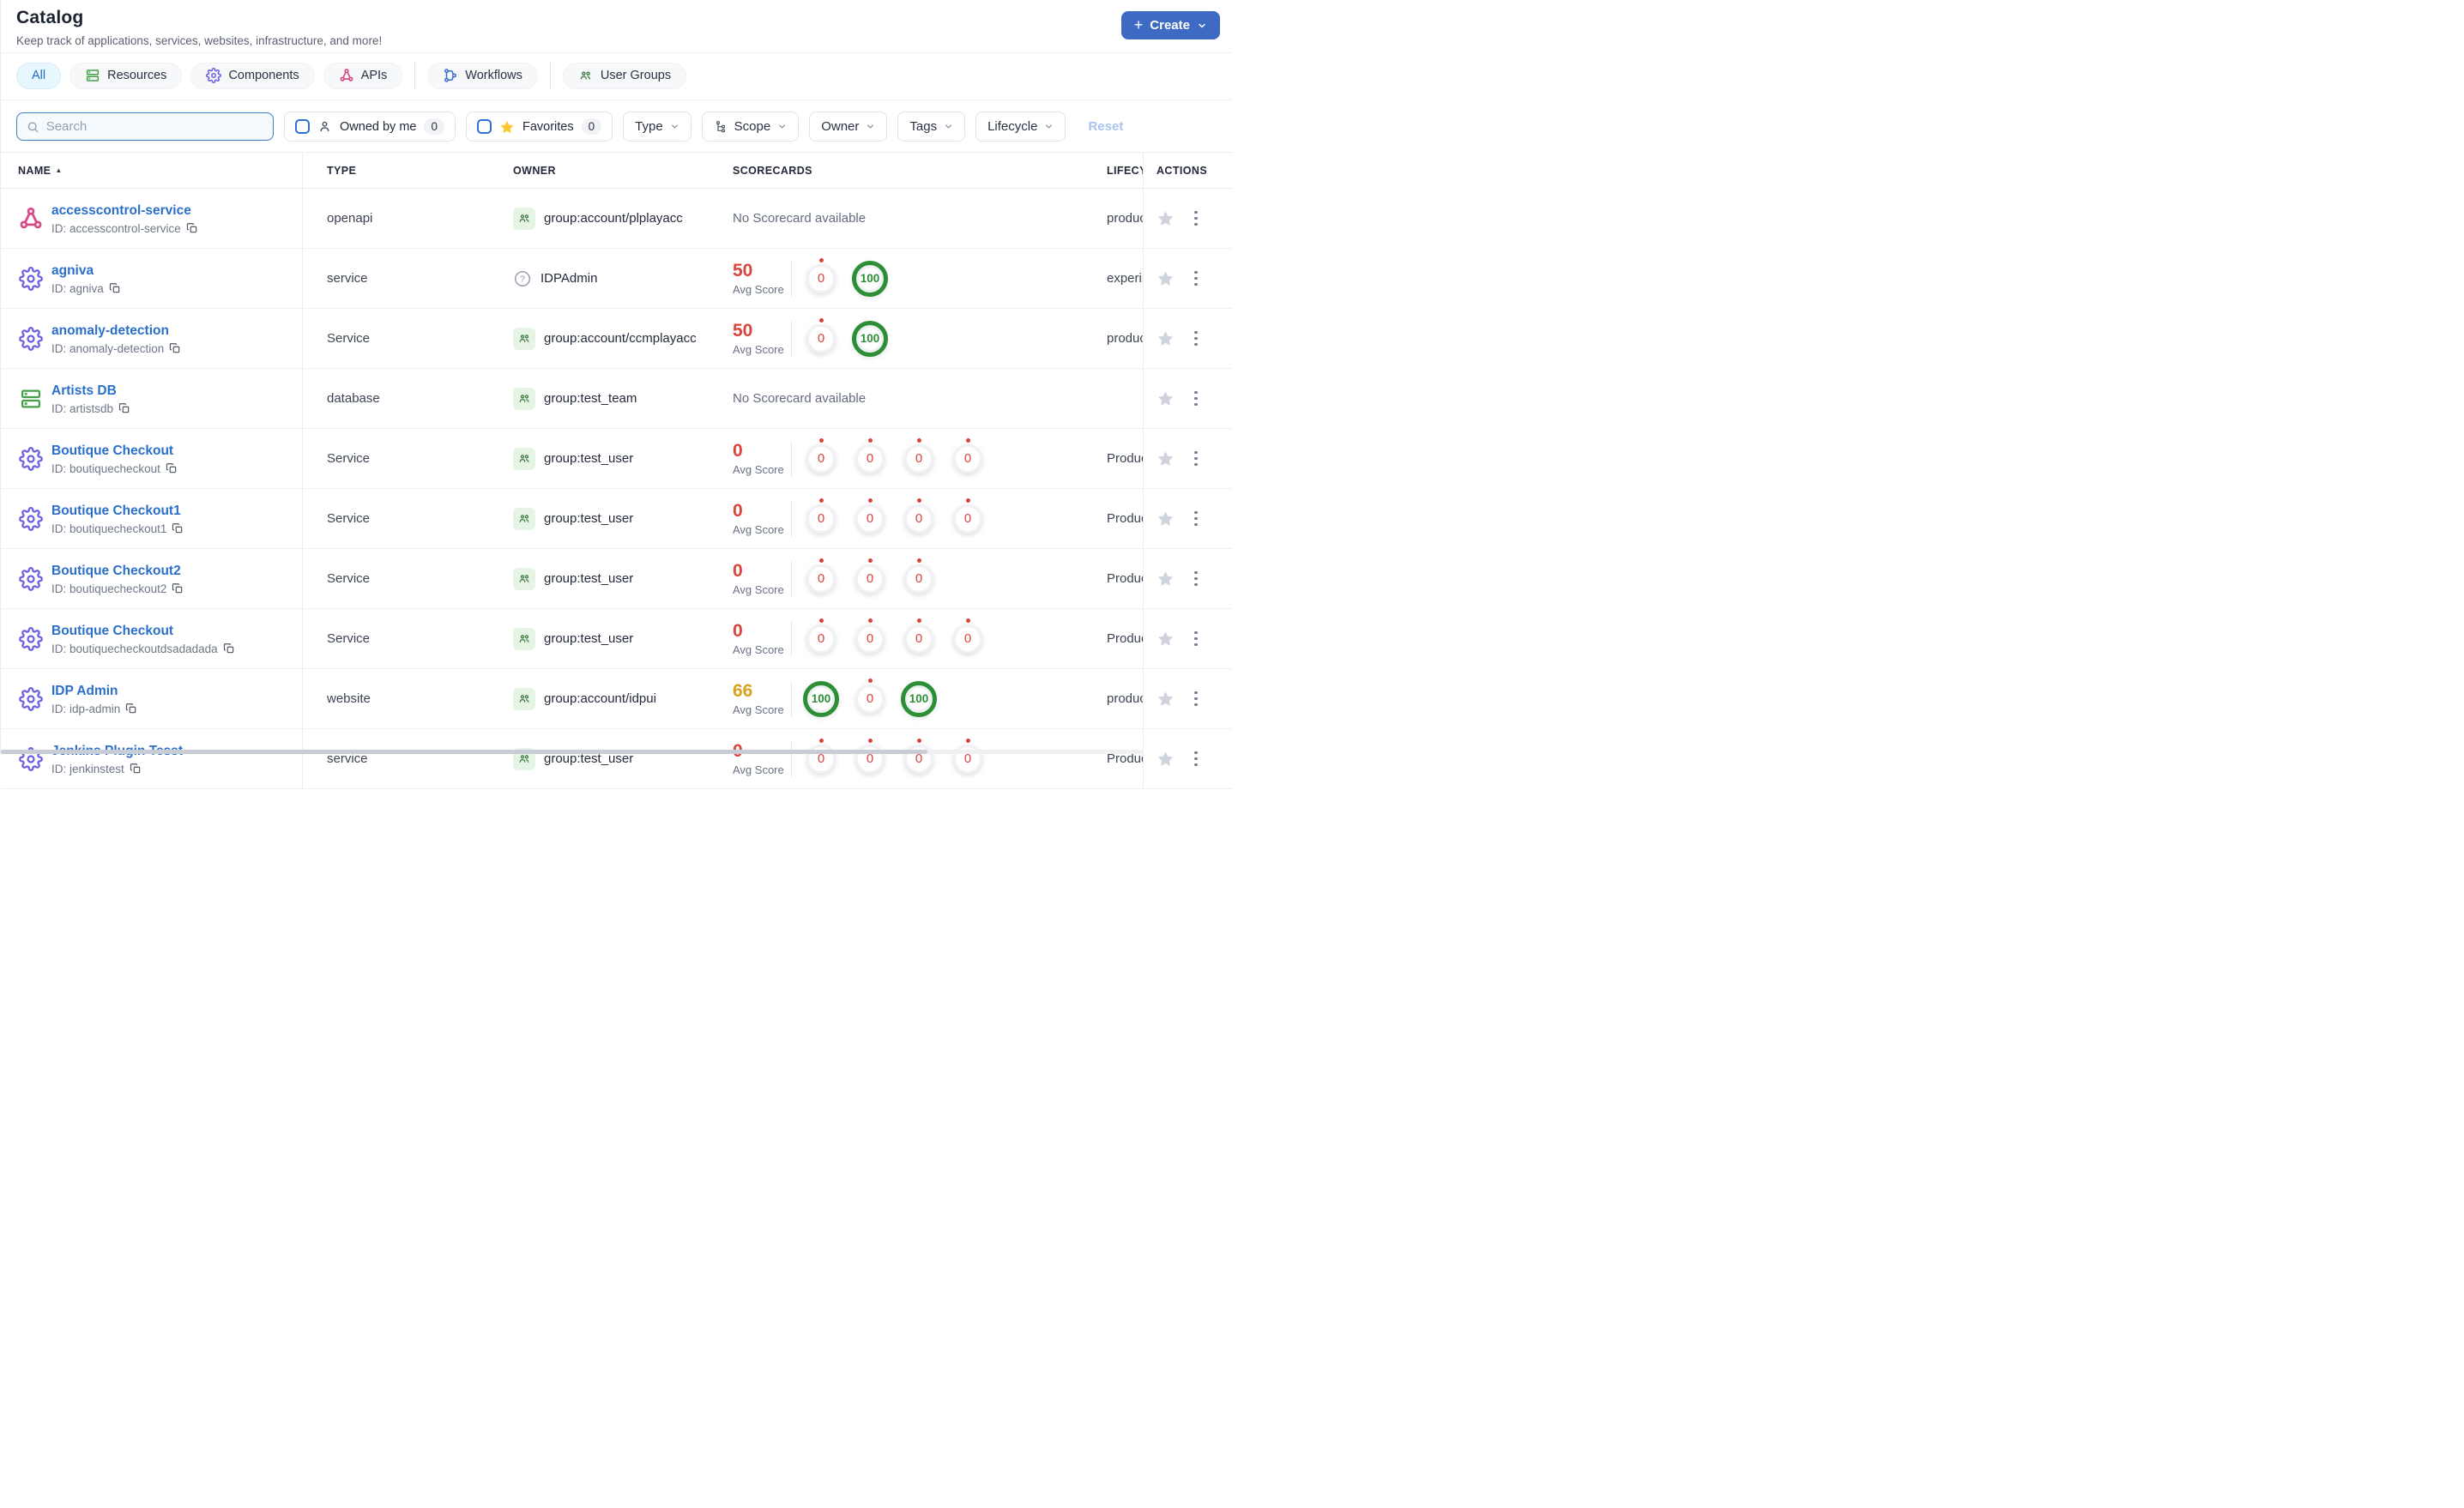  What do you see at coordinates (90, 391) in the screenshot?
I see `entity-name-link: Artists DB` at bounding box center [90, 391].